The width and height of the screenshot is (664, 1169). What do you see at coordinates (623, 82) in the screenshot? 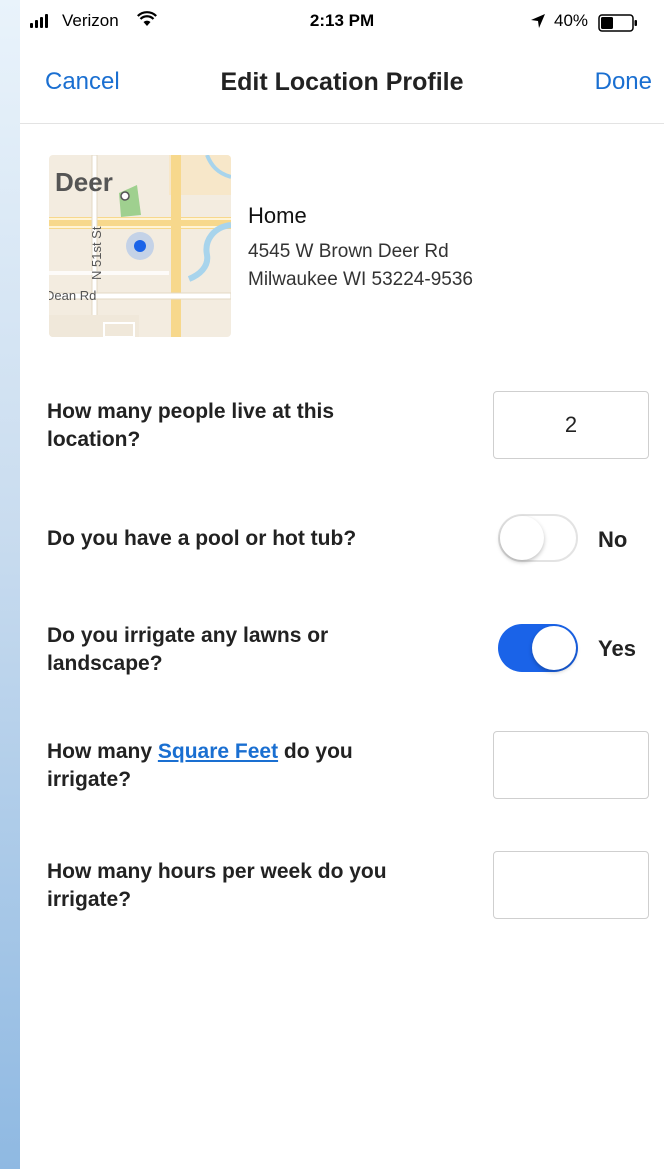
I see `done-button: Done` at bounding box center [623, 82].